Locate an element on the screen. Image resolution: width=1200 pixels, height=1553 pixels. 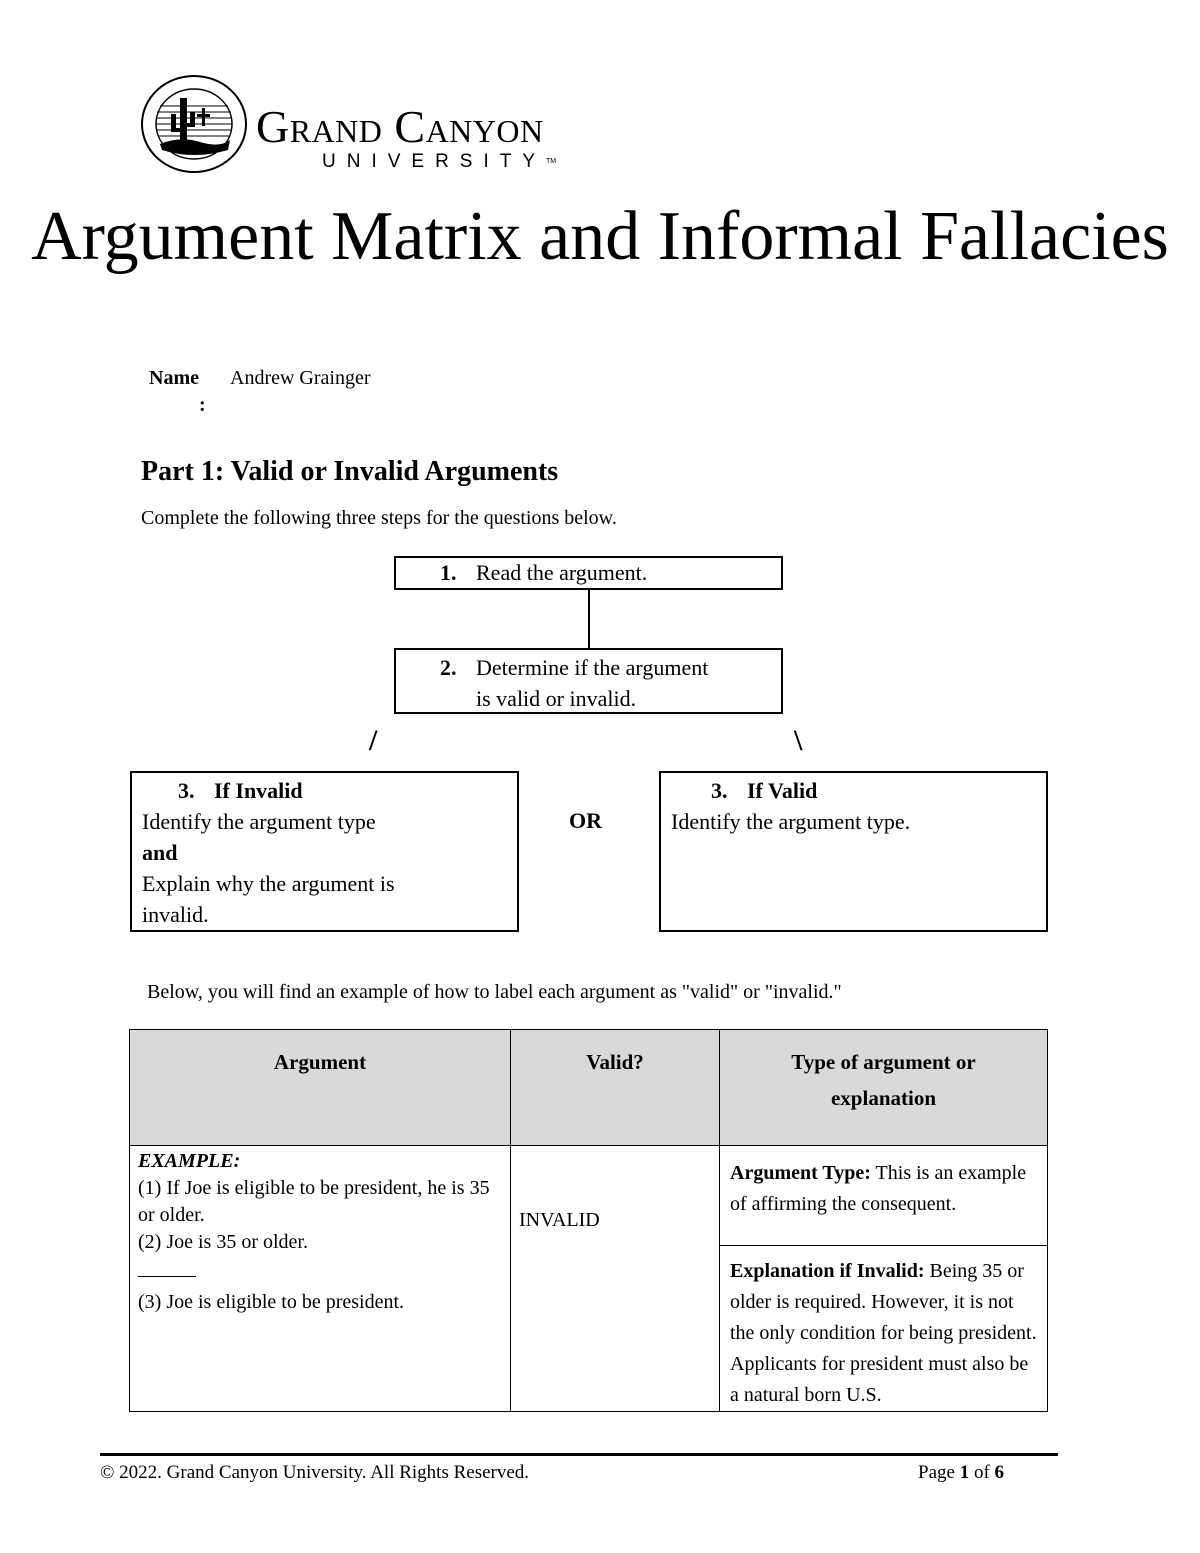
name-colon: : is located at coordinates (202, 405).